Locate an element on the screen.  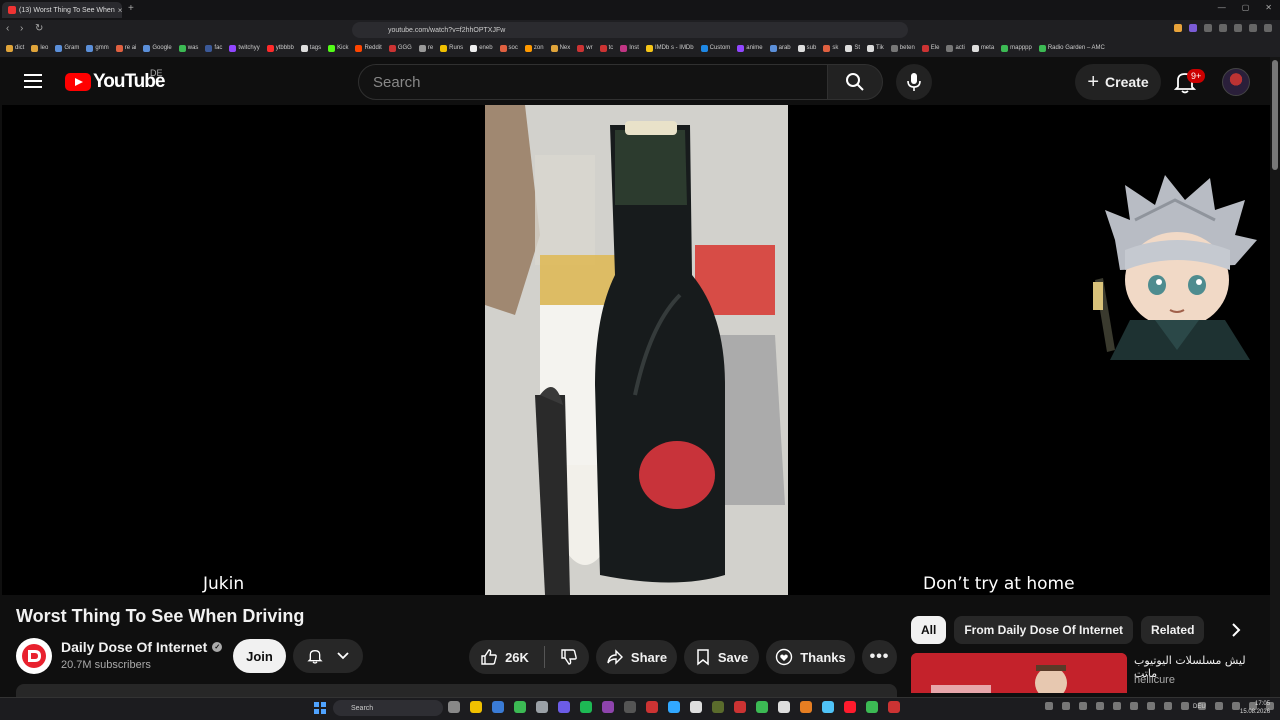
bookmark-item: Radio Garden – AMC is located at coordinates (1071, 48).